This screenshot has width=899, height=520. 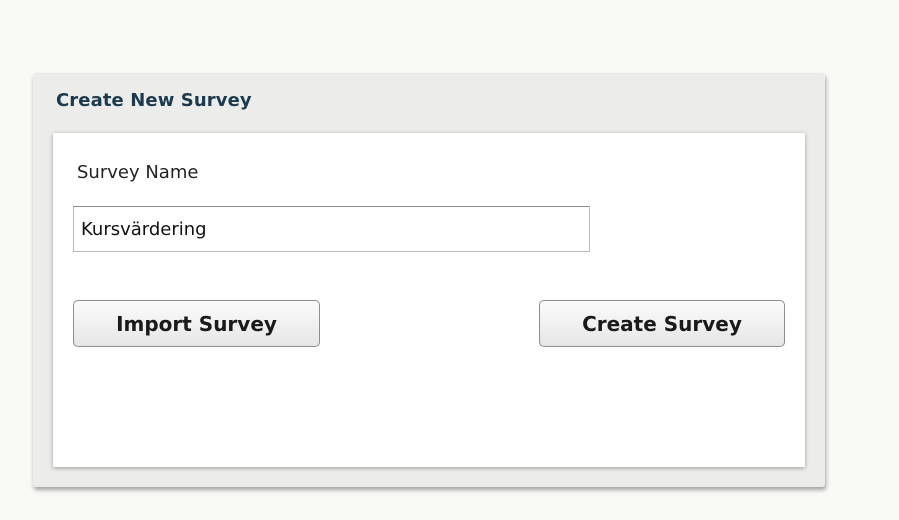 I want to click on survey-name-input, so click(x=331, y=229).